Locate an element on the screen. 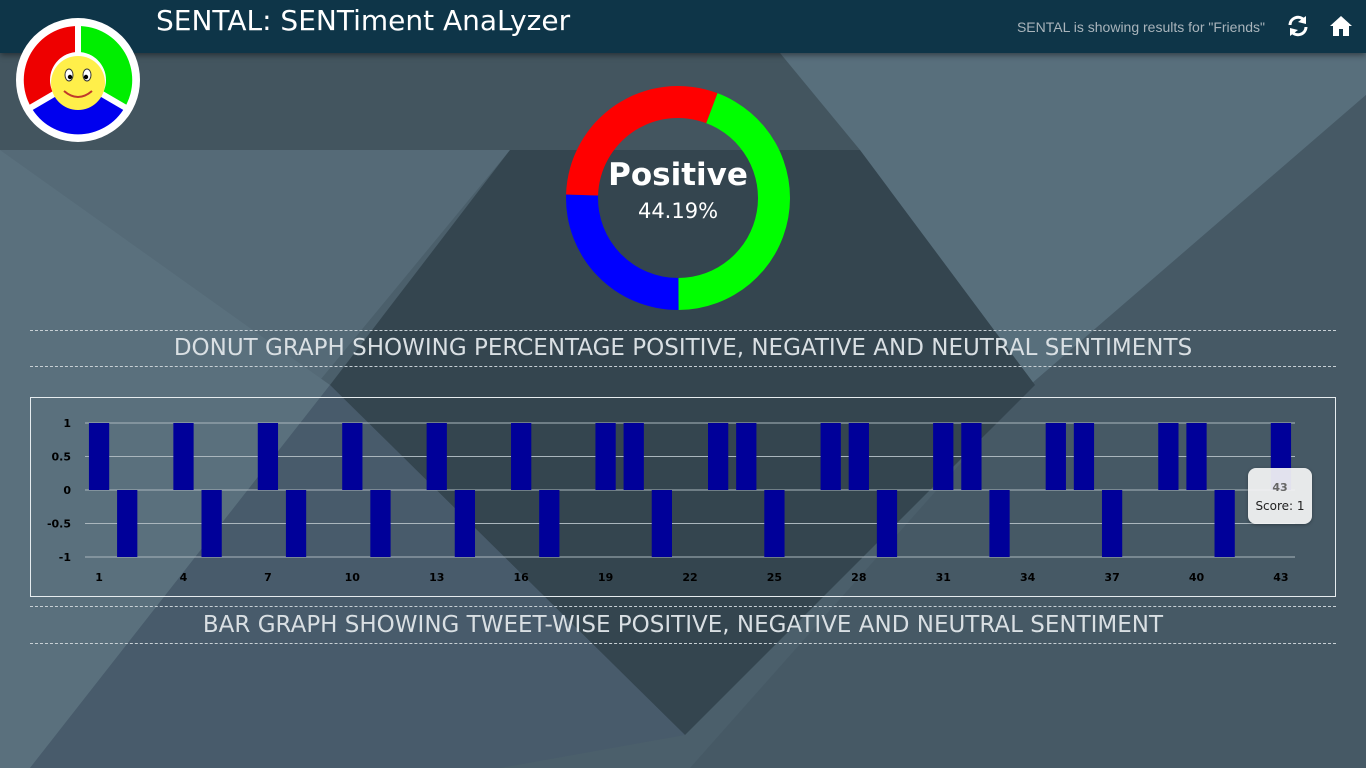  x-tick-label: 31 is located at coordinates (943, 577).